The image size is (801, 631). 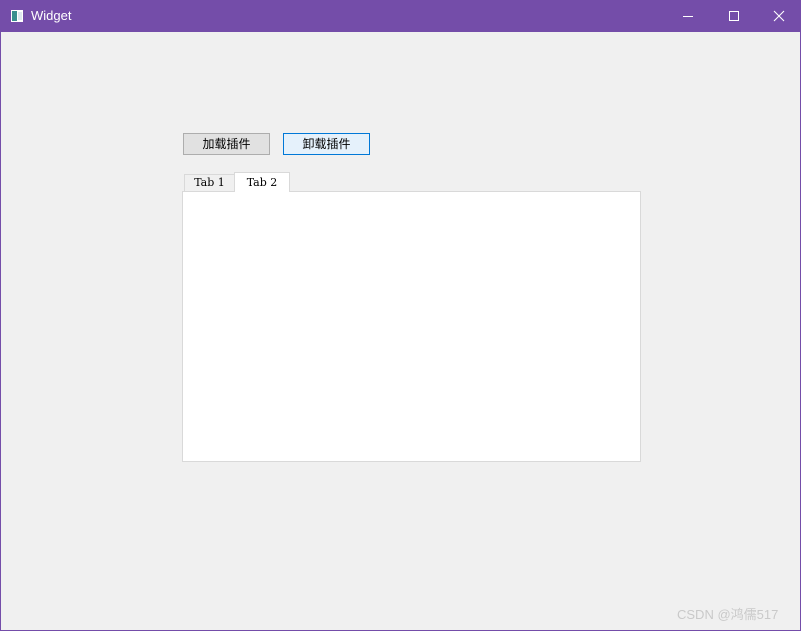 What do you see at coordinates (226, 144) in the screenshot?
I see `load-plugin-button: 加载插件` at bounding box center [226, 144].